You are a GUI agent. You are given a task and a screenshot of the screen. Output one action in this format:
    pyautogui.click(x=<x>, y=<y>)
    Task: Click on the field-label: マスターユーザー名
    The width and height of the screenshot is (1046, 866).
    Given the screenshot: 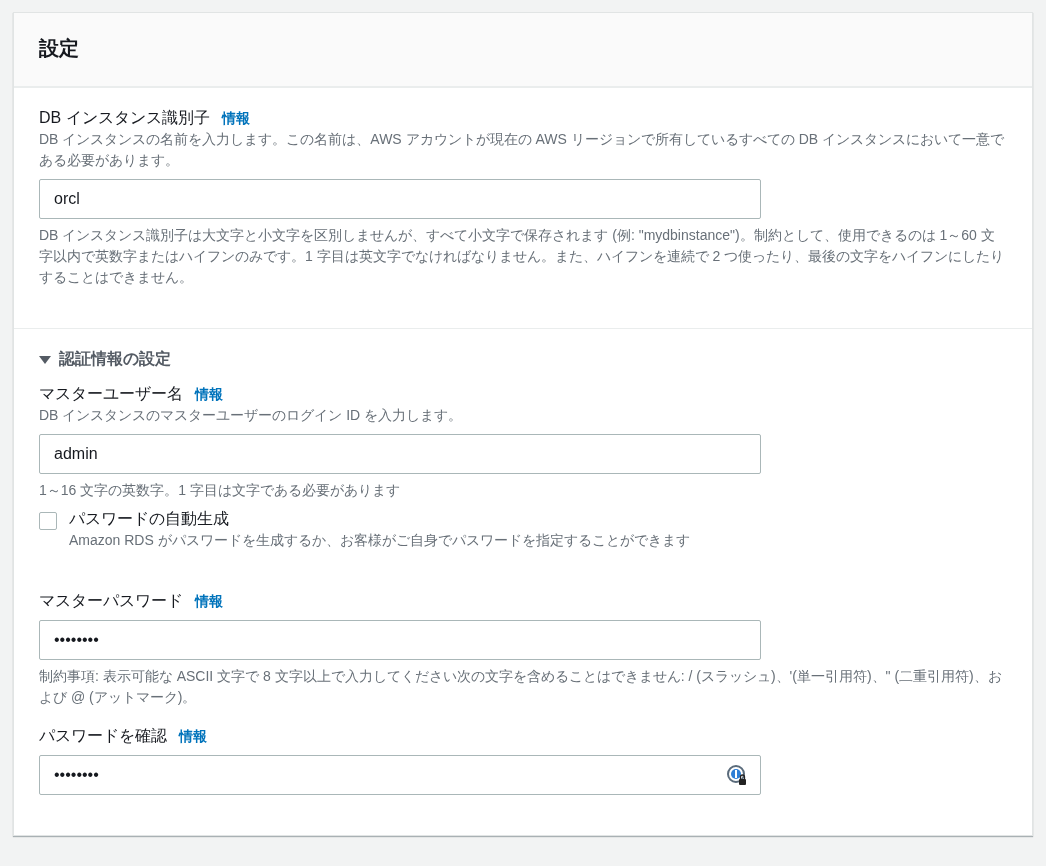 What is the action you would take?
    pyautogui.click(x=111, y=394)
    